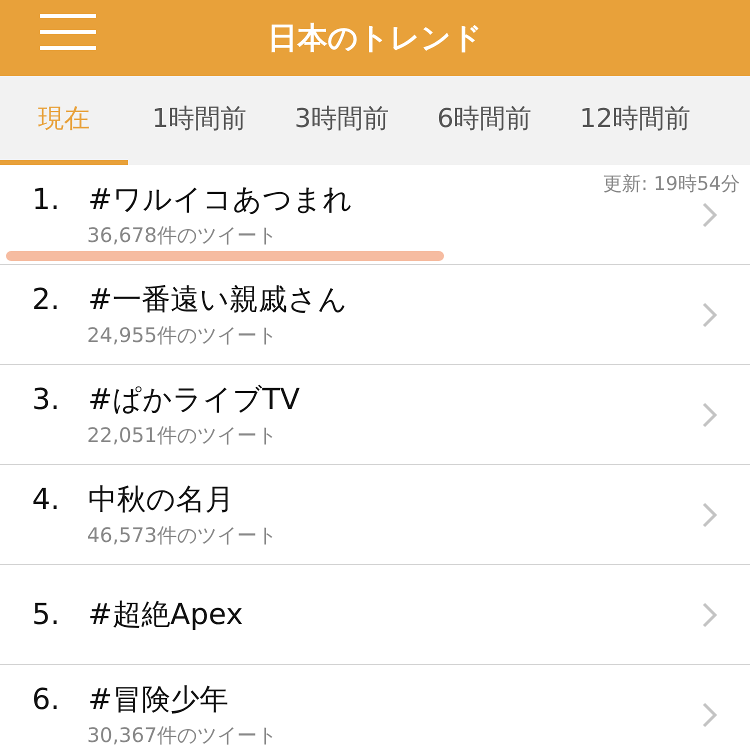 The width and height of the screenshot is (750, 750). What do you see at coordinates (671, 184) in the screenshot?
I see `update-time: 更新: 19時54分` at bounding box center [671, 184].